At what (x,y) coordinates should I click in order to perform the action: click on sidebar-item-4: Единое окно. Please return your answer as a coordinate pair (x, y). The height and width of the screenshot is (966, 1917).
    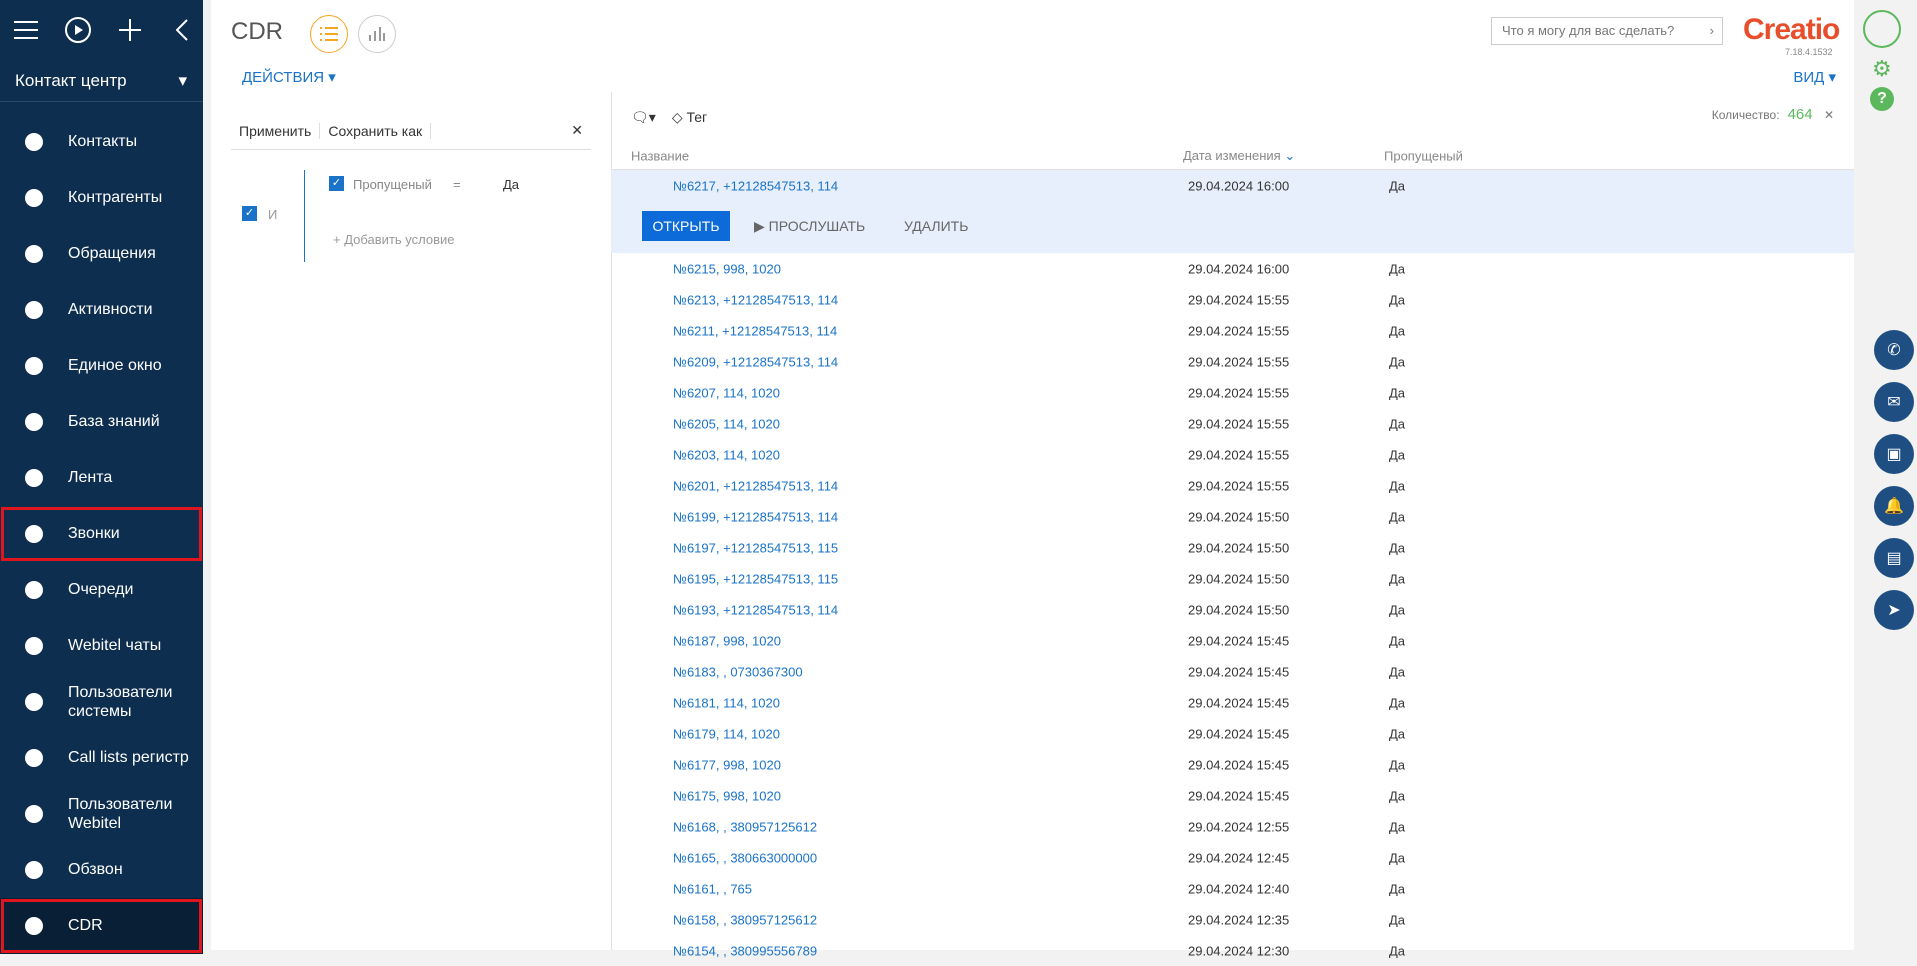
    Looking at the image, I should click on (101, 366).